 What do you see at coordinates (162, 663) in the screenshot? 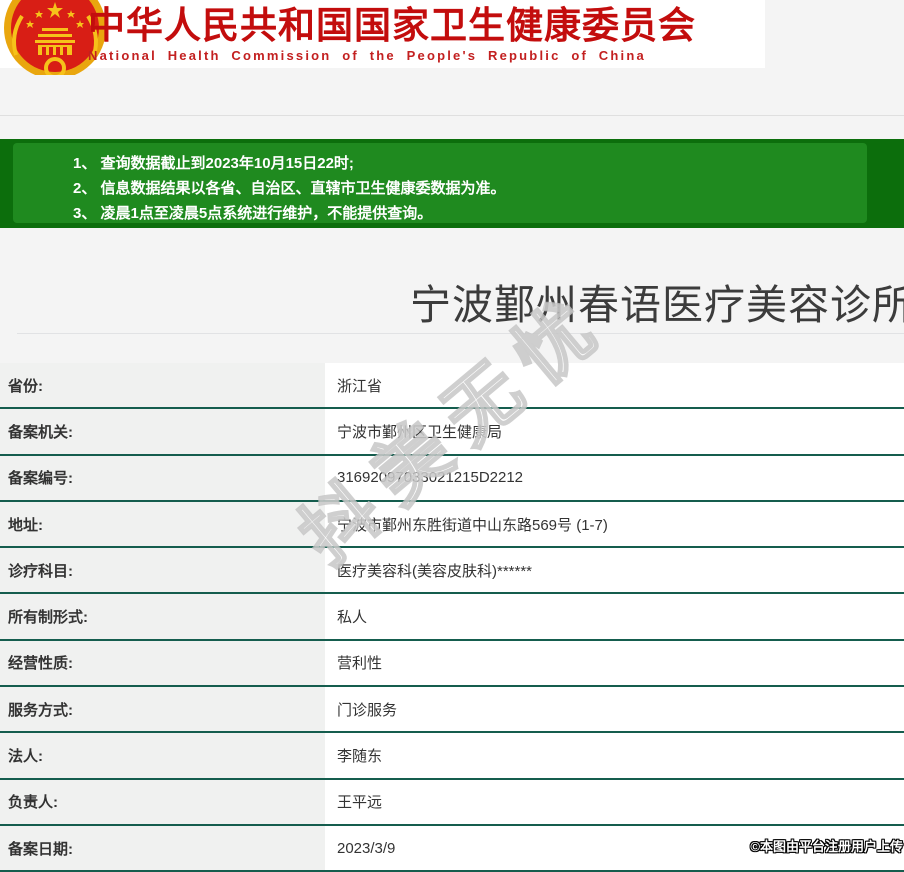
I see `field-label: 经营性质:` at bounding box center [162, 663].